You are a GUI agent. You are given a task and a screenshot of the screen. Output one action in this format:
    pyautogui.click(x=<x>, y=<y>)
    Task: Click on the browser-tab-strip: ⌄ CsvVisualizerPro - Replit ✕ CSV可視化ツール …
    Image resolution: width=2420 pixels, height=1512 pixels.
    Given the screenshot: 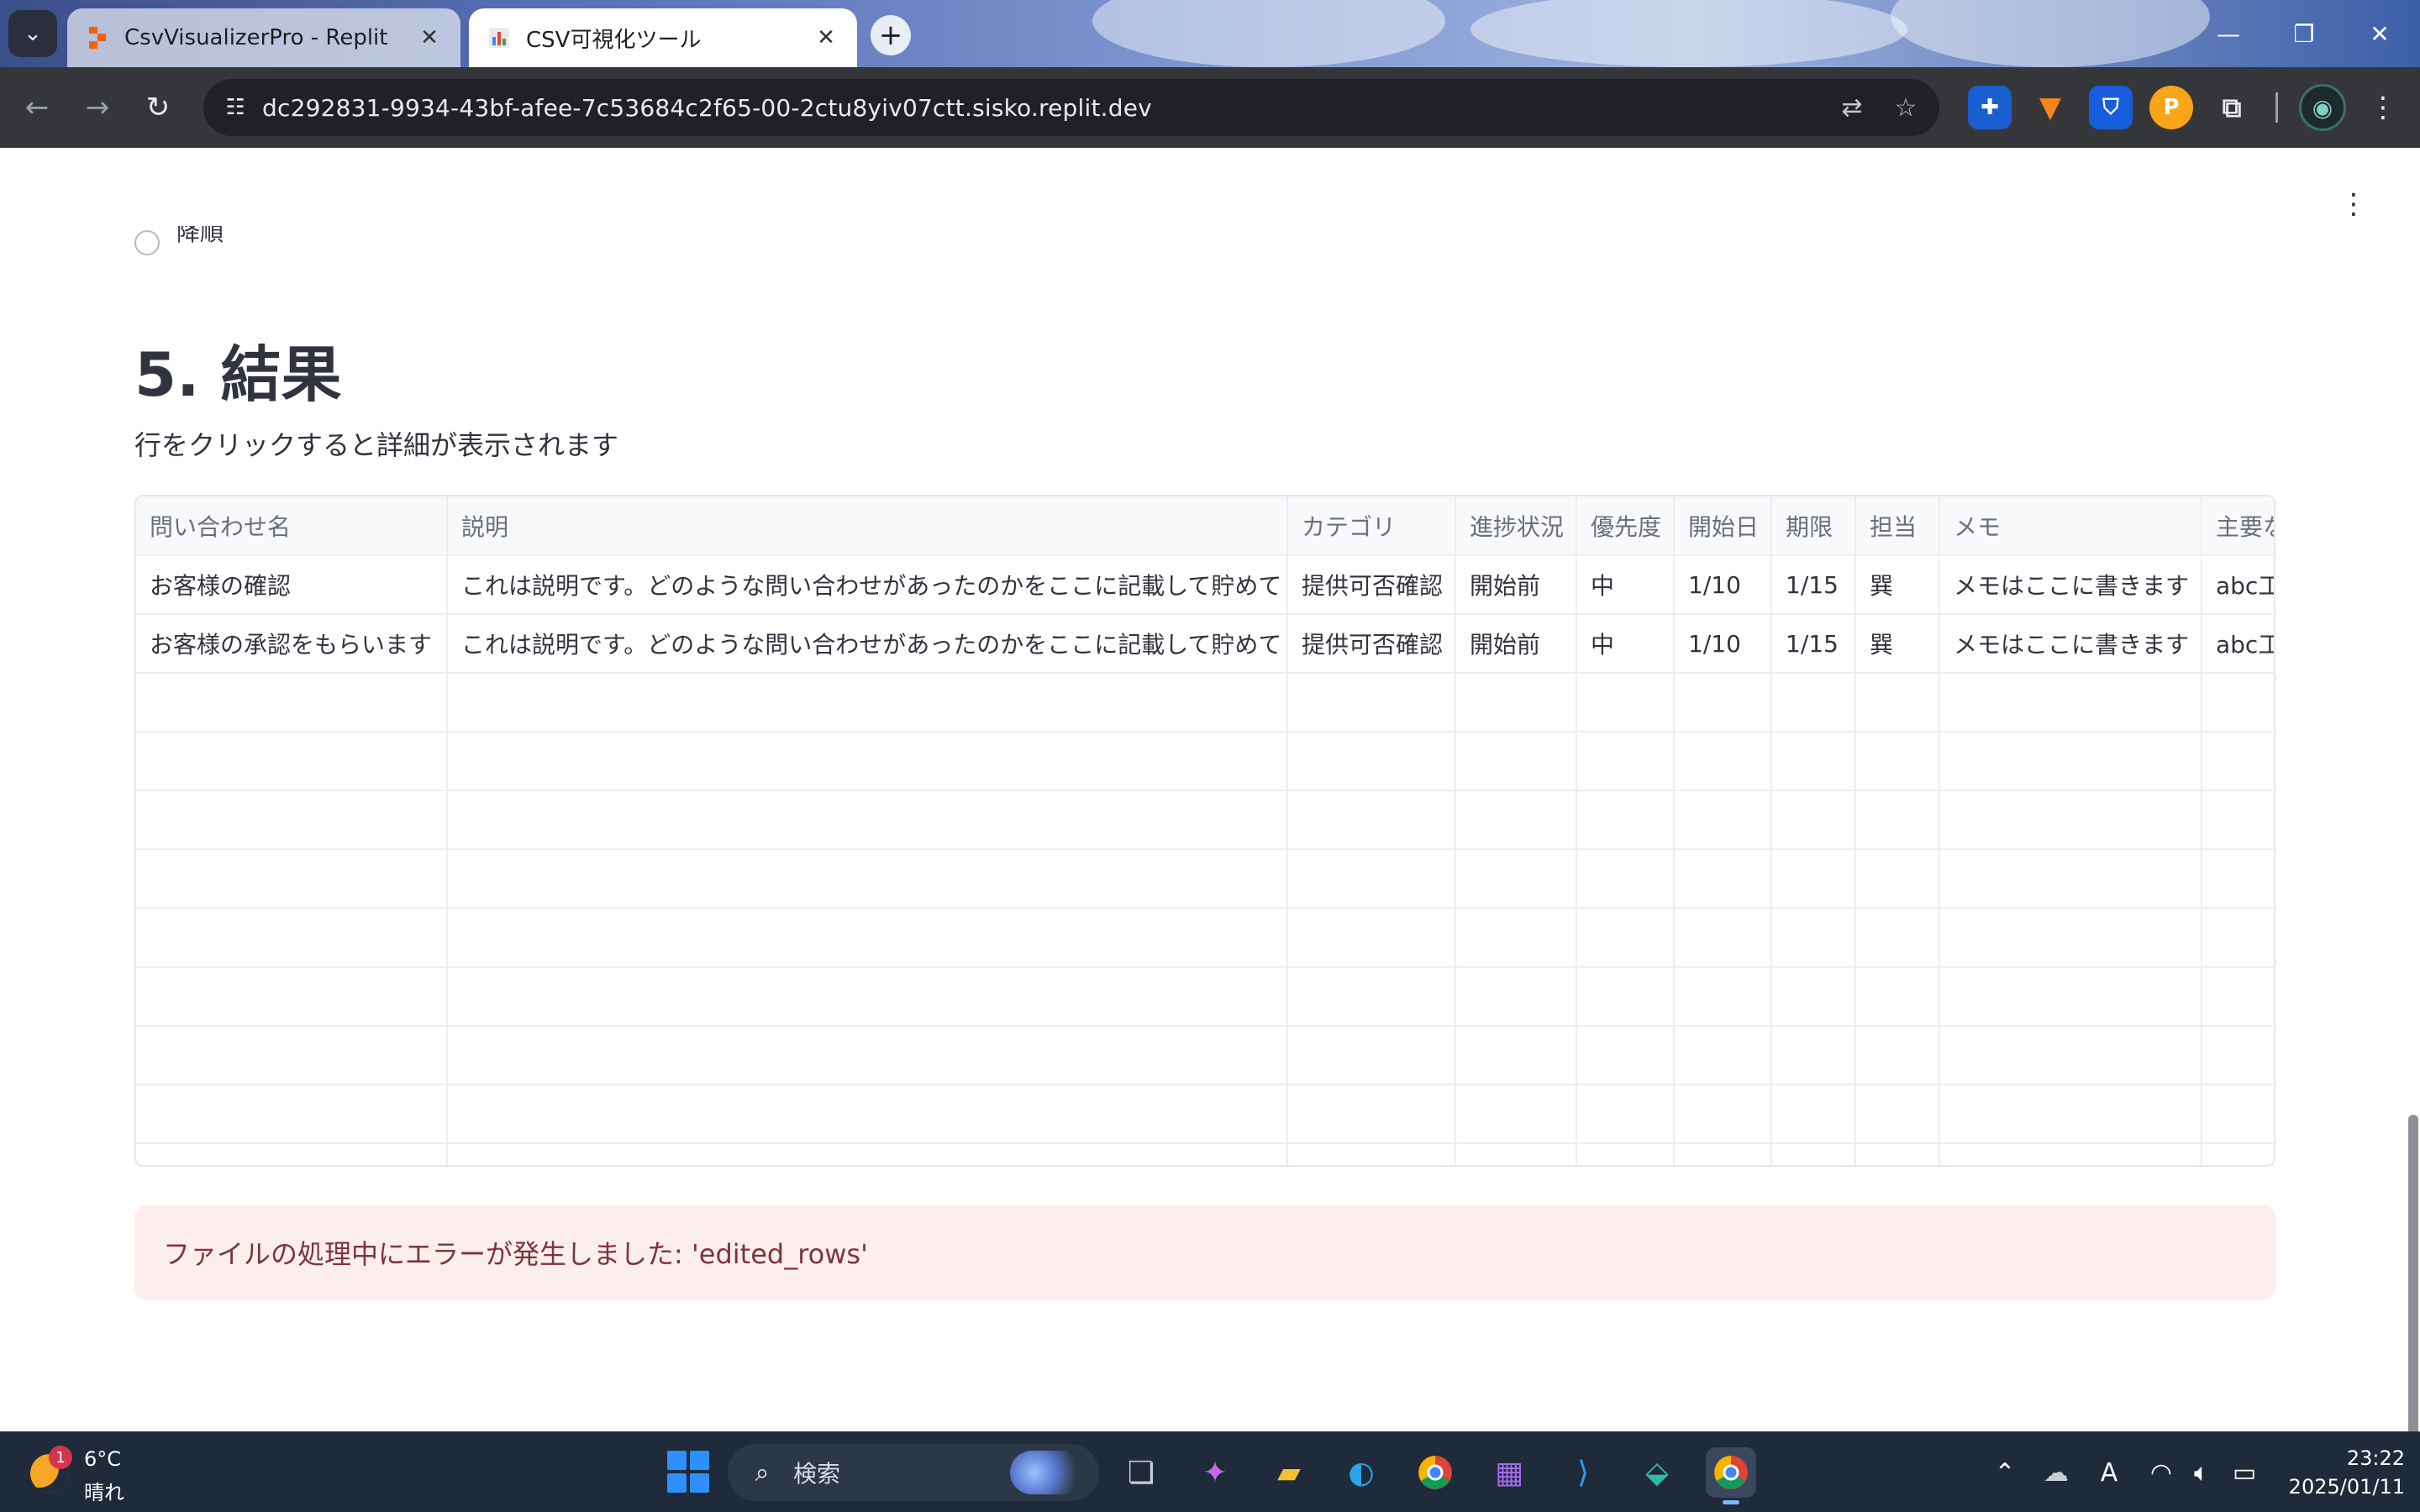 What is the action you would take?
    pyautogui.click(x=1210, y=33)
    